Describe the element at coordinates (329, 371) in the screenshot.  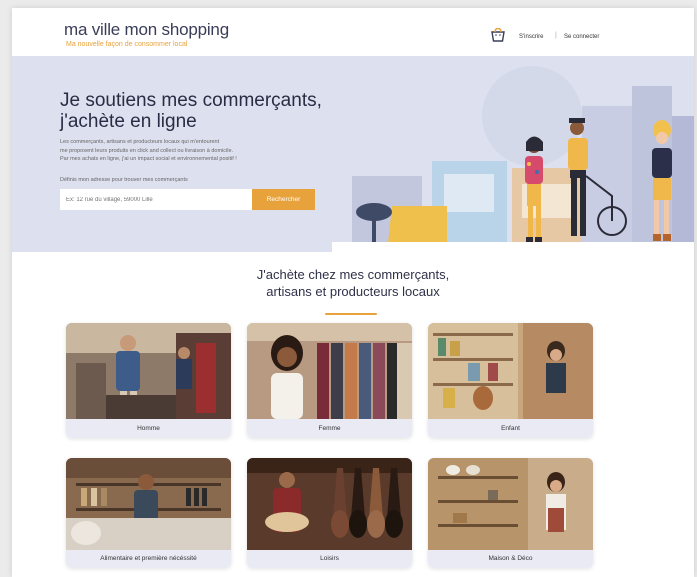
I see `category-image-femme` at that location.